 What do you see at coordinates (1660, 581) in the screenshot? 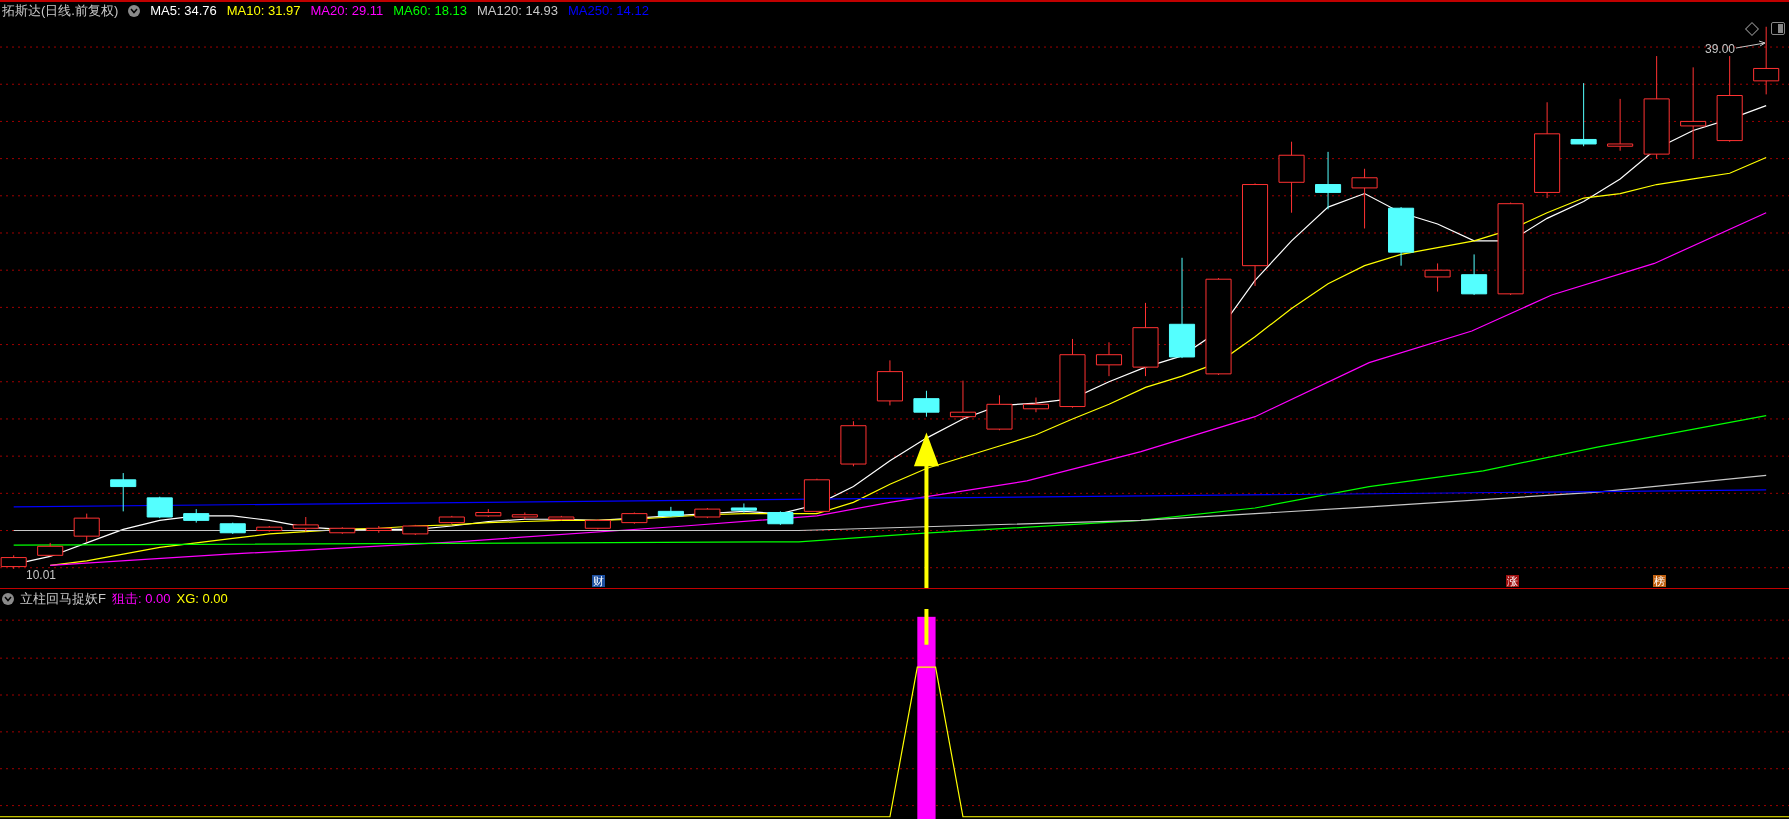
I see `event-marker: 榜` at bounding box center [1660, 581].